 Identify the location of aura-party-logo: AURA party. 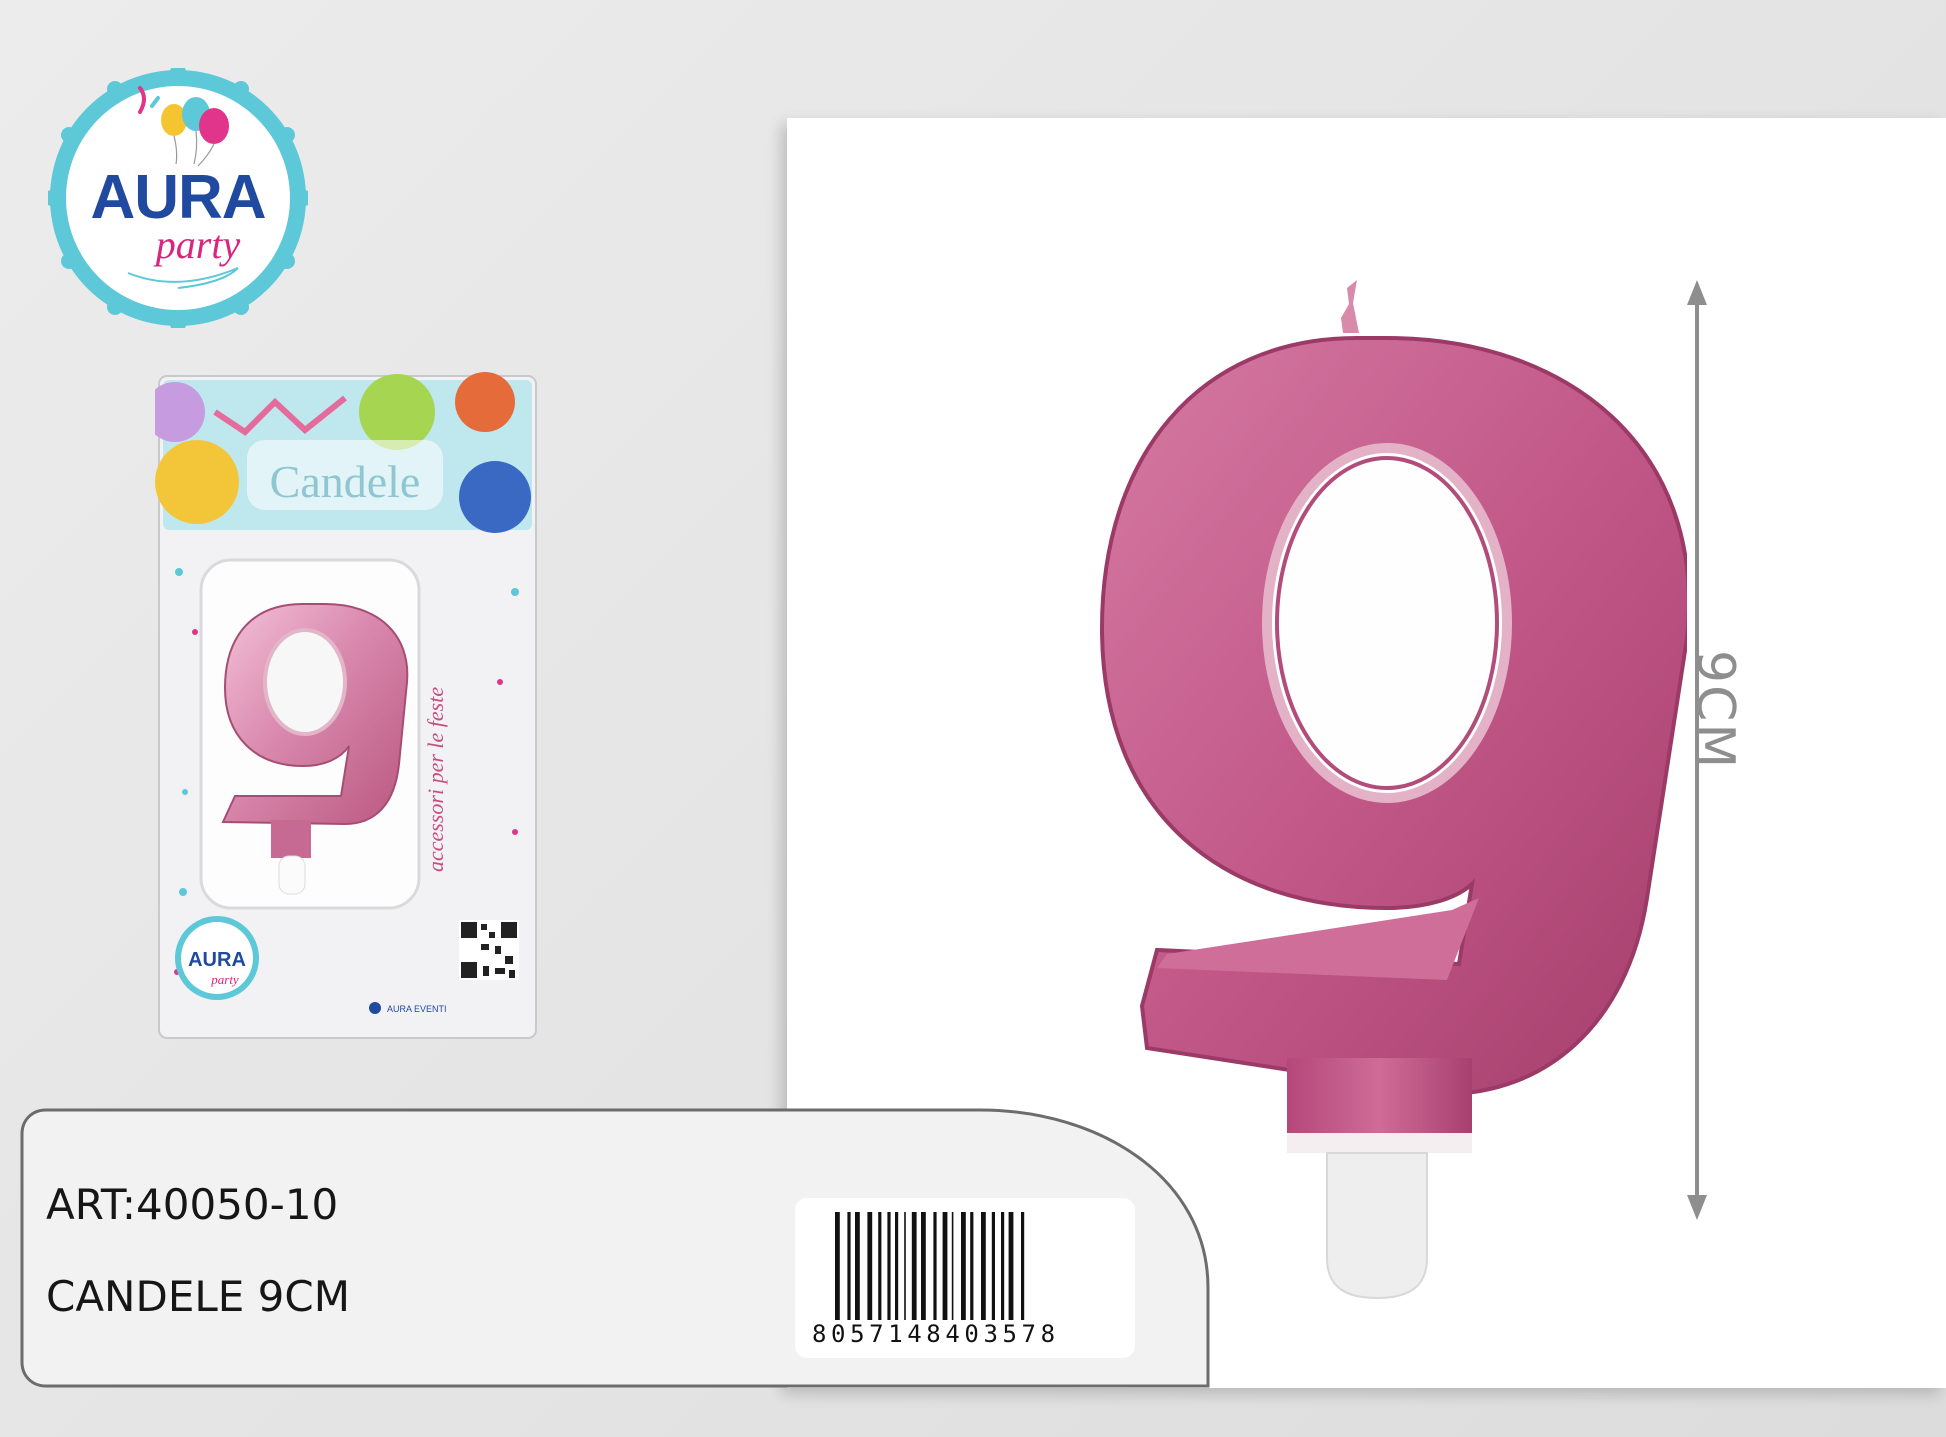
(178, 198).